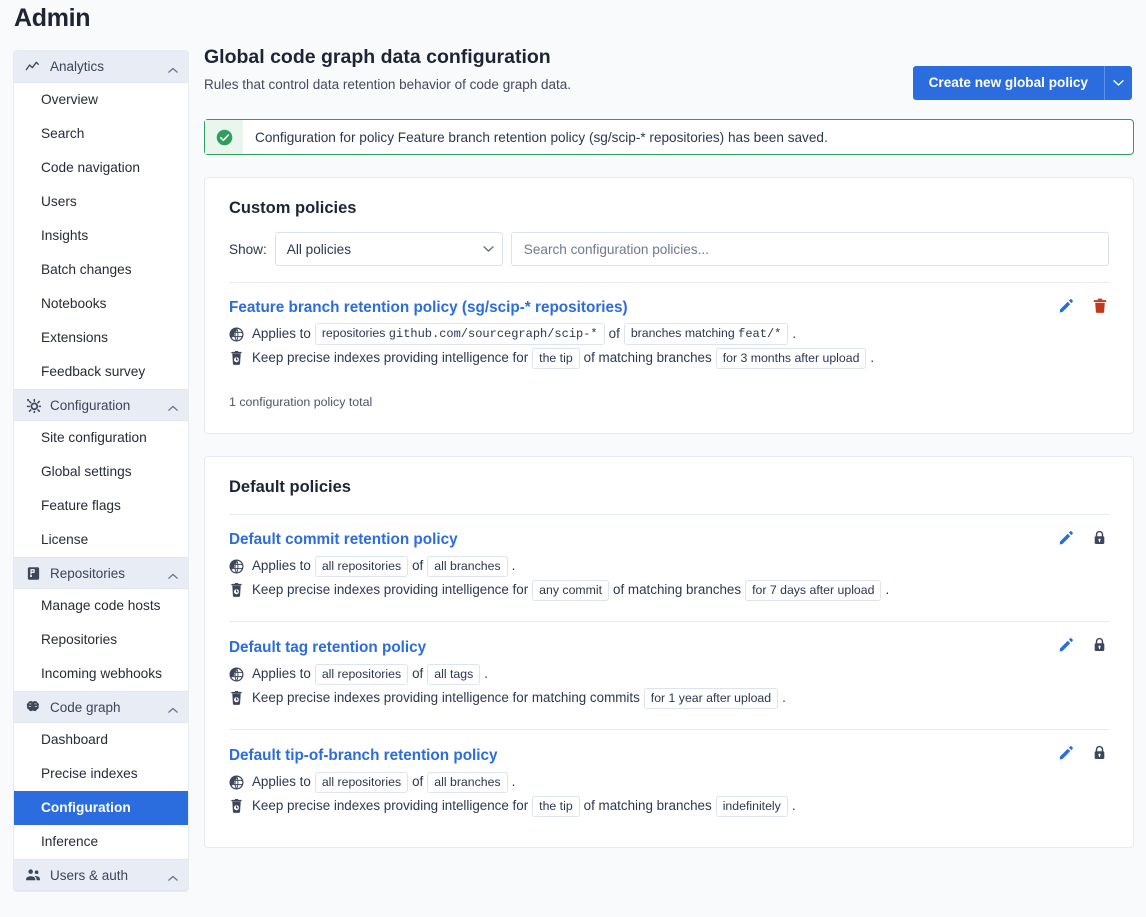 This screenshot has width=1146, height=917. What do you see at coordinates (33, 405) in the screenshot?
I see `cog-icon` at bounding box center [33, 405].